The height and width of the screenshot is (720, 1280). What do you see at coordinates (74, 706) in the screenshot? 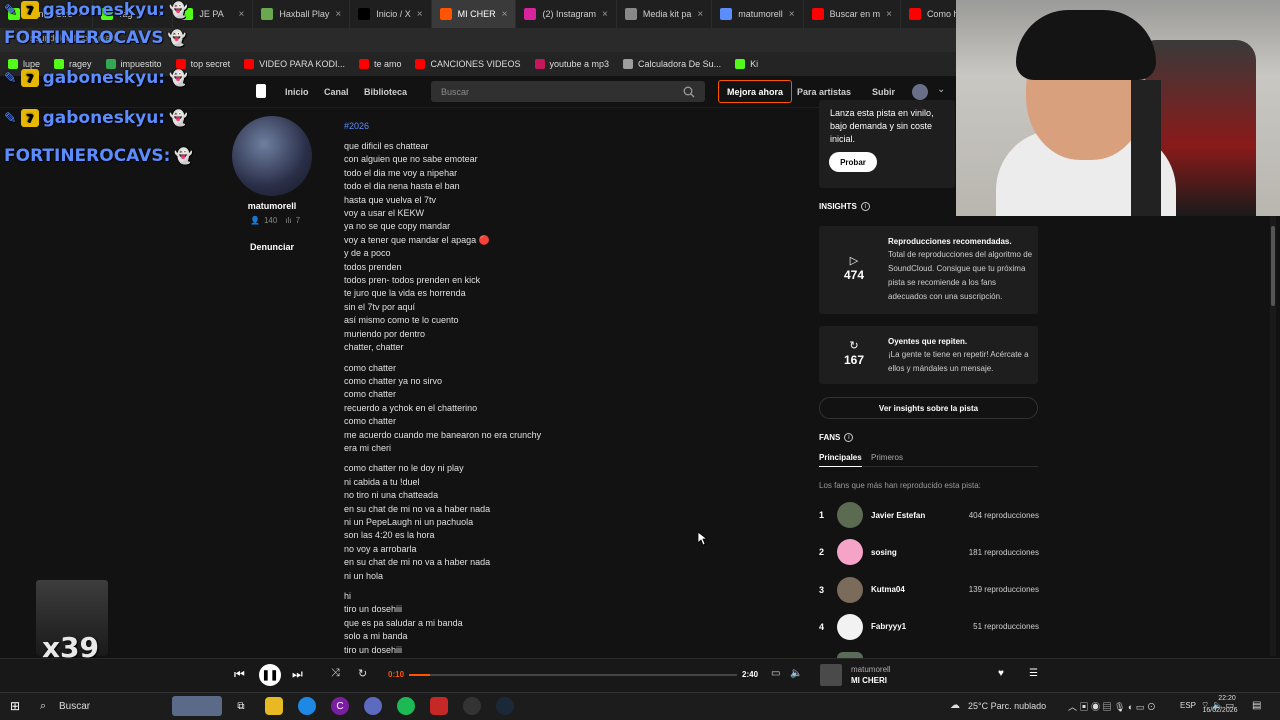
I see `taskbar-search: Buscar` at bounding box center [74, 706].